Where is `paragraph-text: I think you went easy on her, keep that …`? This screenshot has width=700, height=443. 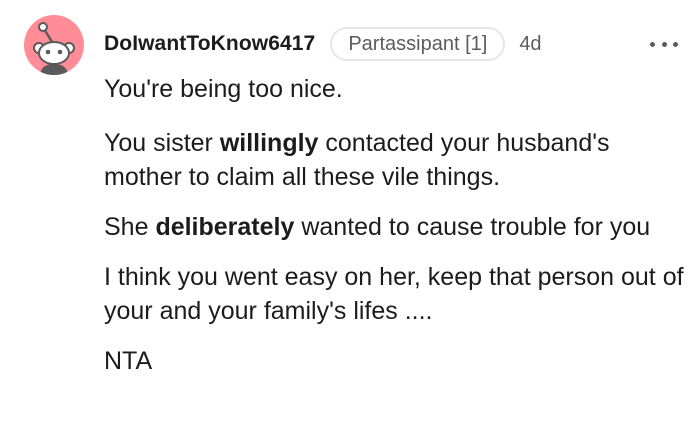 paragraph-text: I think you went easy on her, keep that … is located at coordinates (394, 294).